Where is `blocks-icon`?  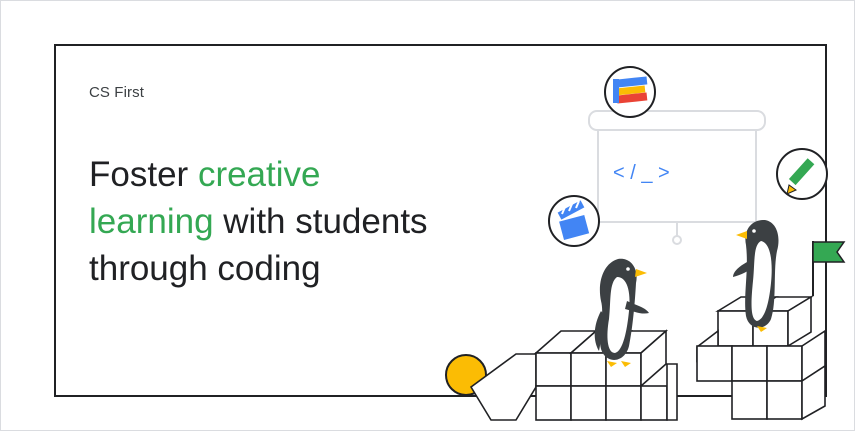 blocks-icon is located at coordinates (630, 92).